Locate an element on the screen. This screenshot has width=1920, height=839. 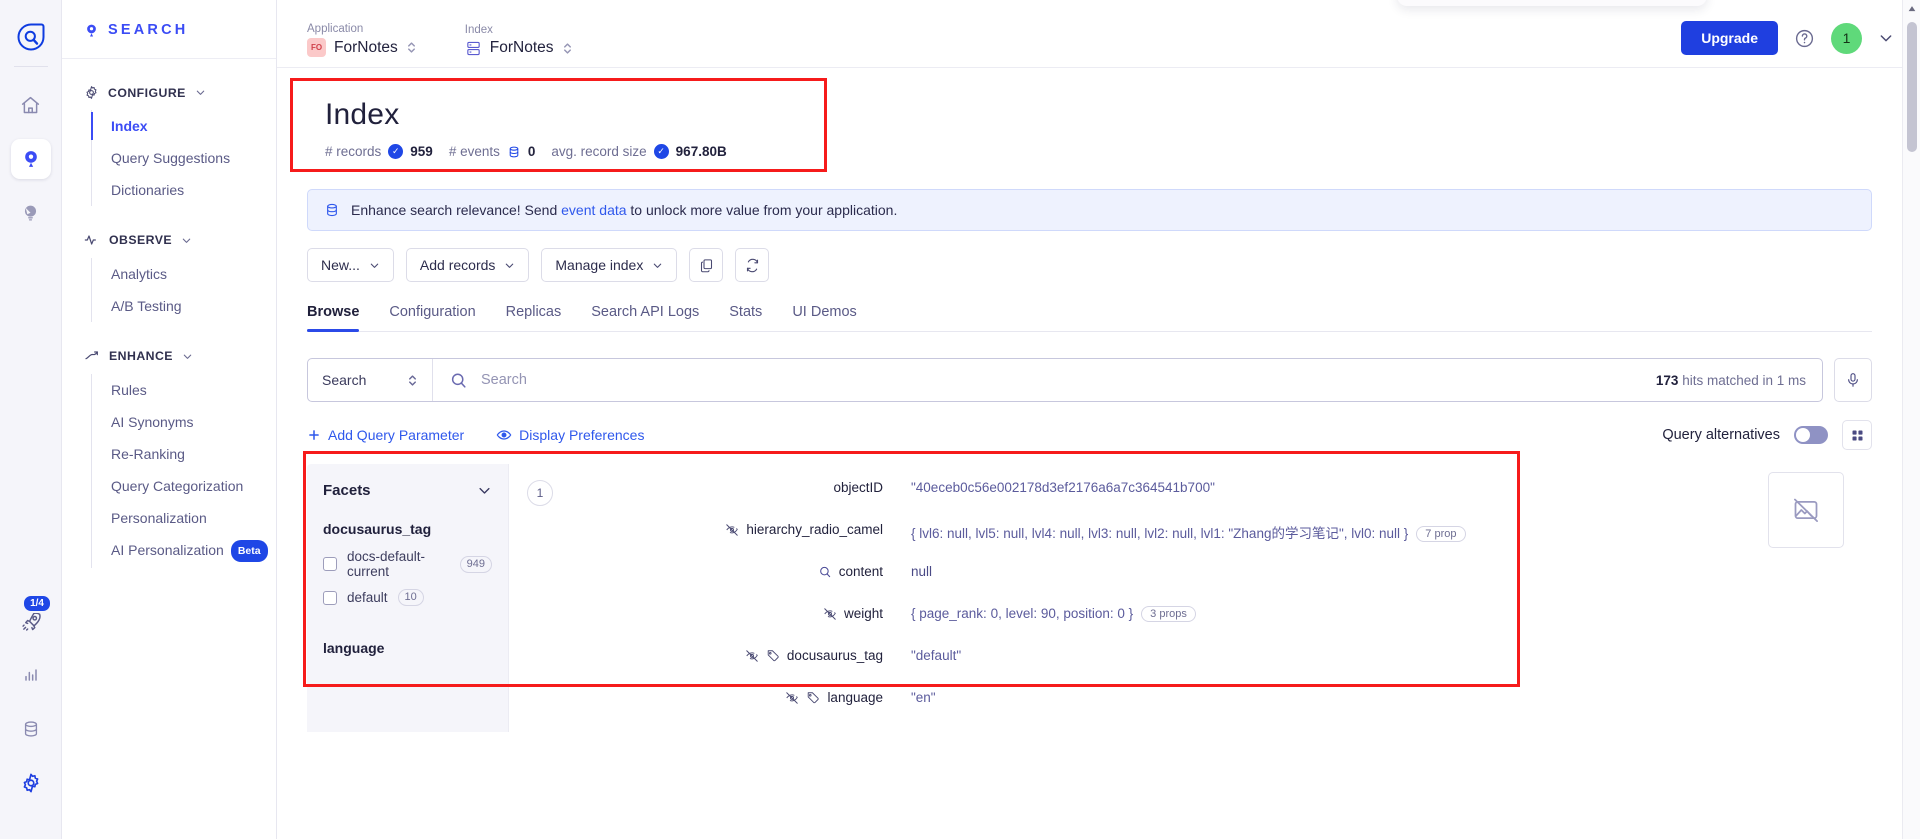
tab-browse: Browse is located at coordinates (333, 318).